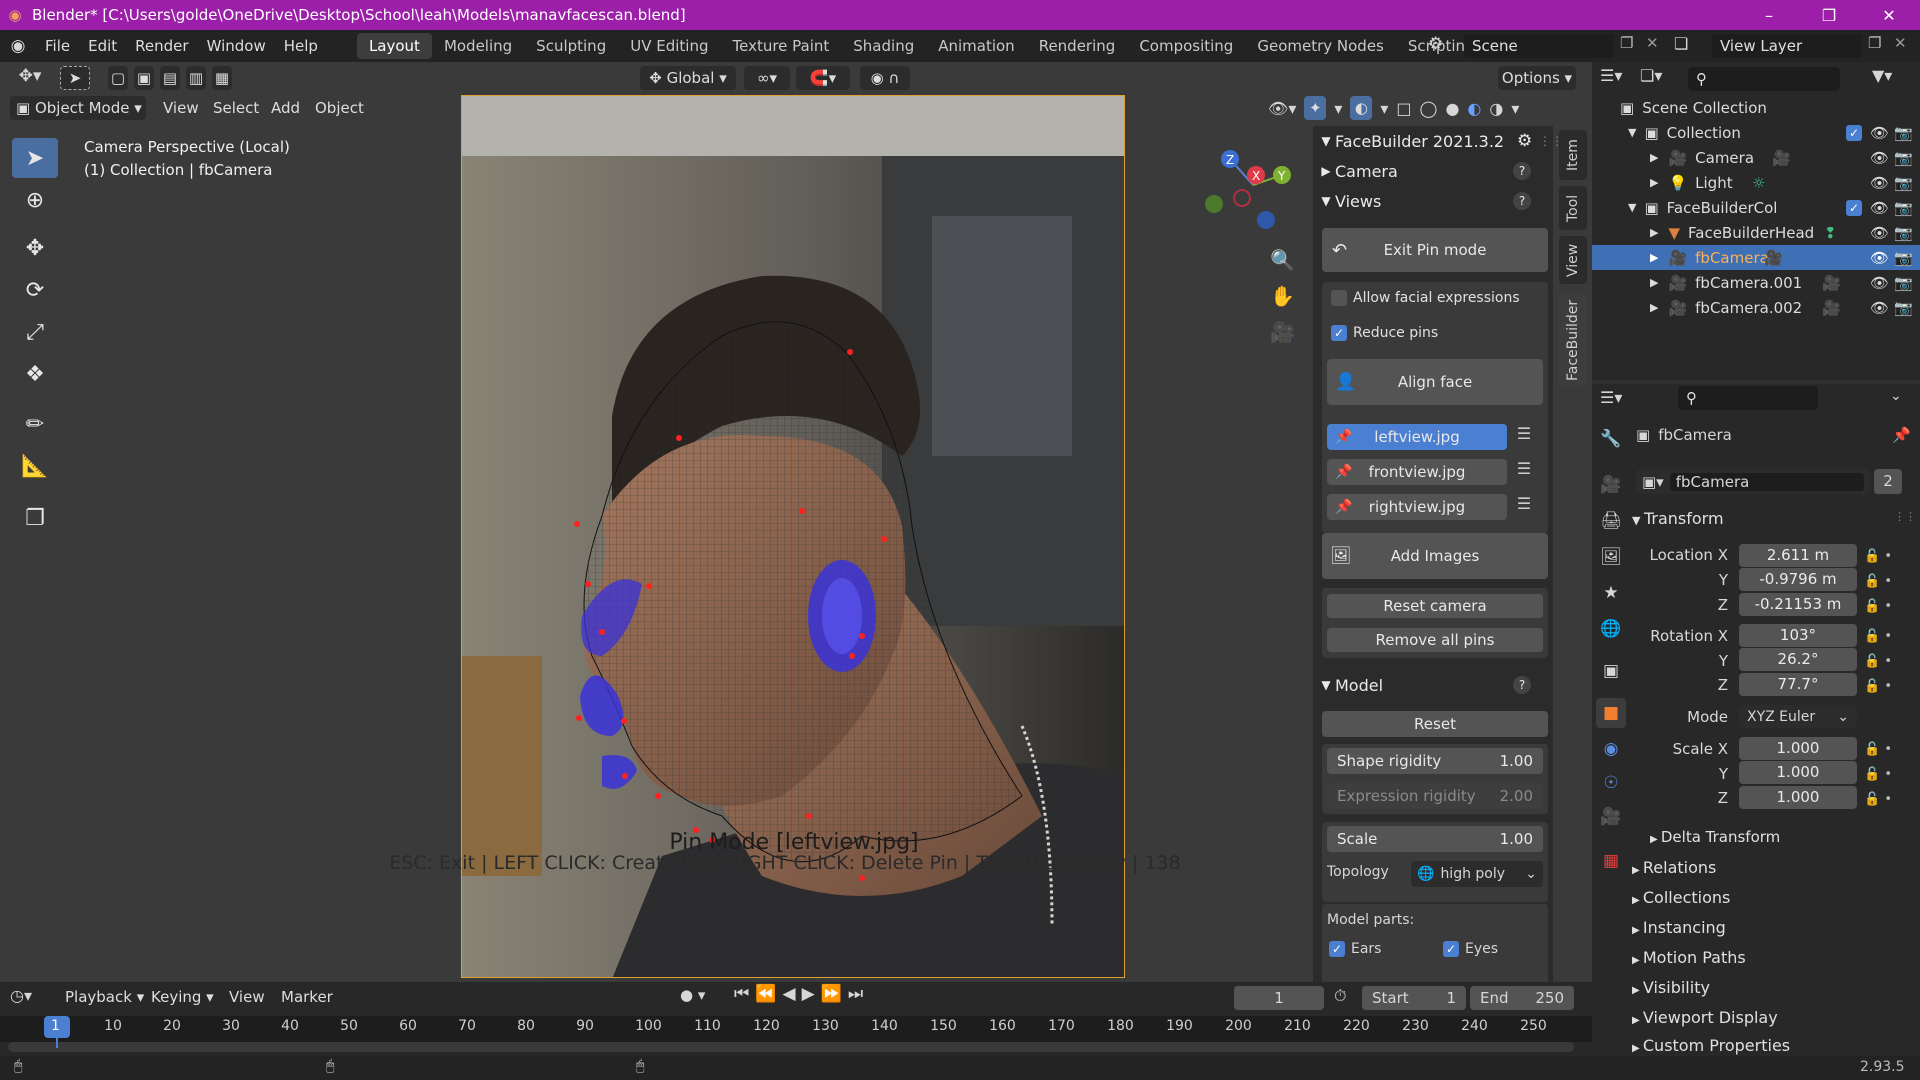  I want to click on rotation-x-field: 103°, so click(1798, 635).